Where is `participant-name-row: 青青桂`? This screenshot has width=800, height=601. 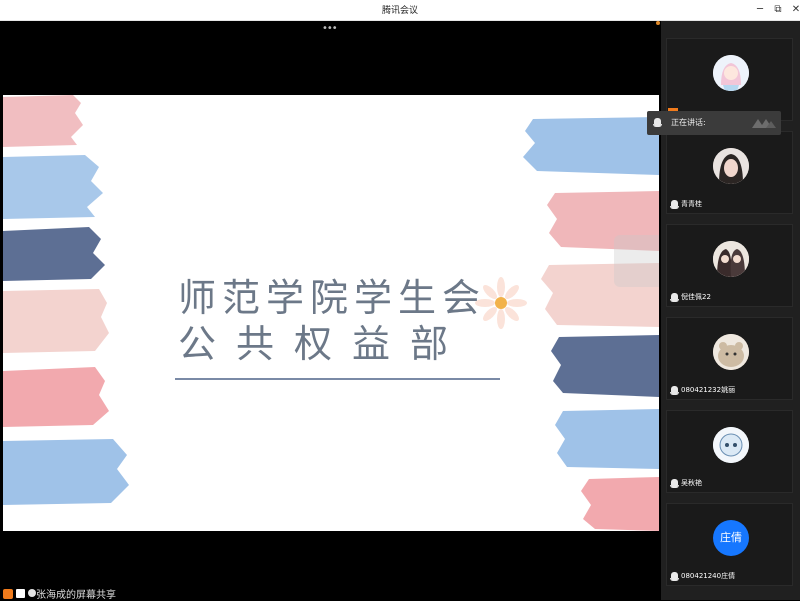 participant-name-row: 青青桂 is located at coordinates (686, 204).